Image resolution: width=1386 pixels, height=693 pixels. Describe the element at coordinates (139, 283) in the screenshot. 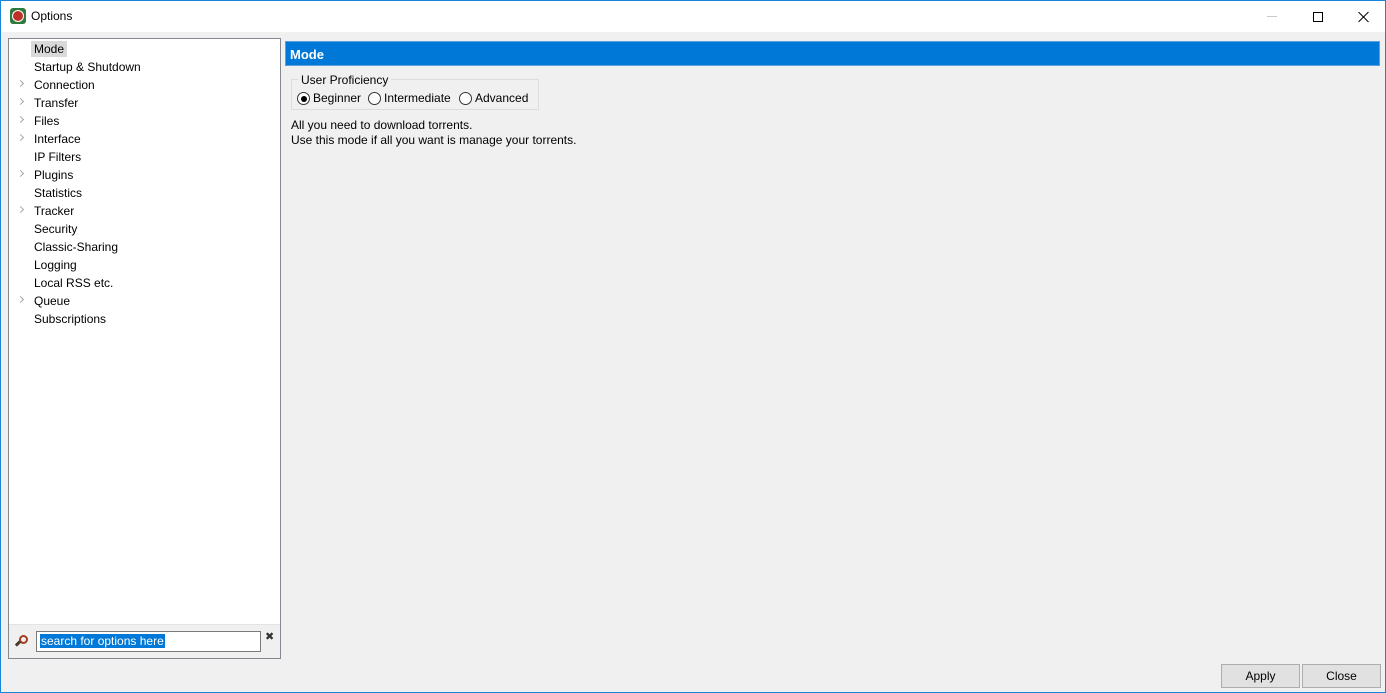

I see `tree-item: Local RSS etc.` at that location.